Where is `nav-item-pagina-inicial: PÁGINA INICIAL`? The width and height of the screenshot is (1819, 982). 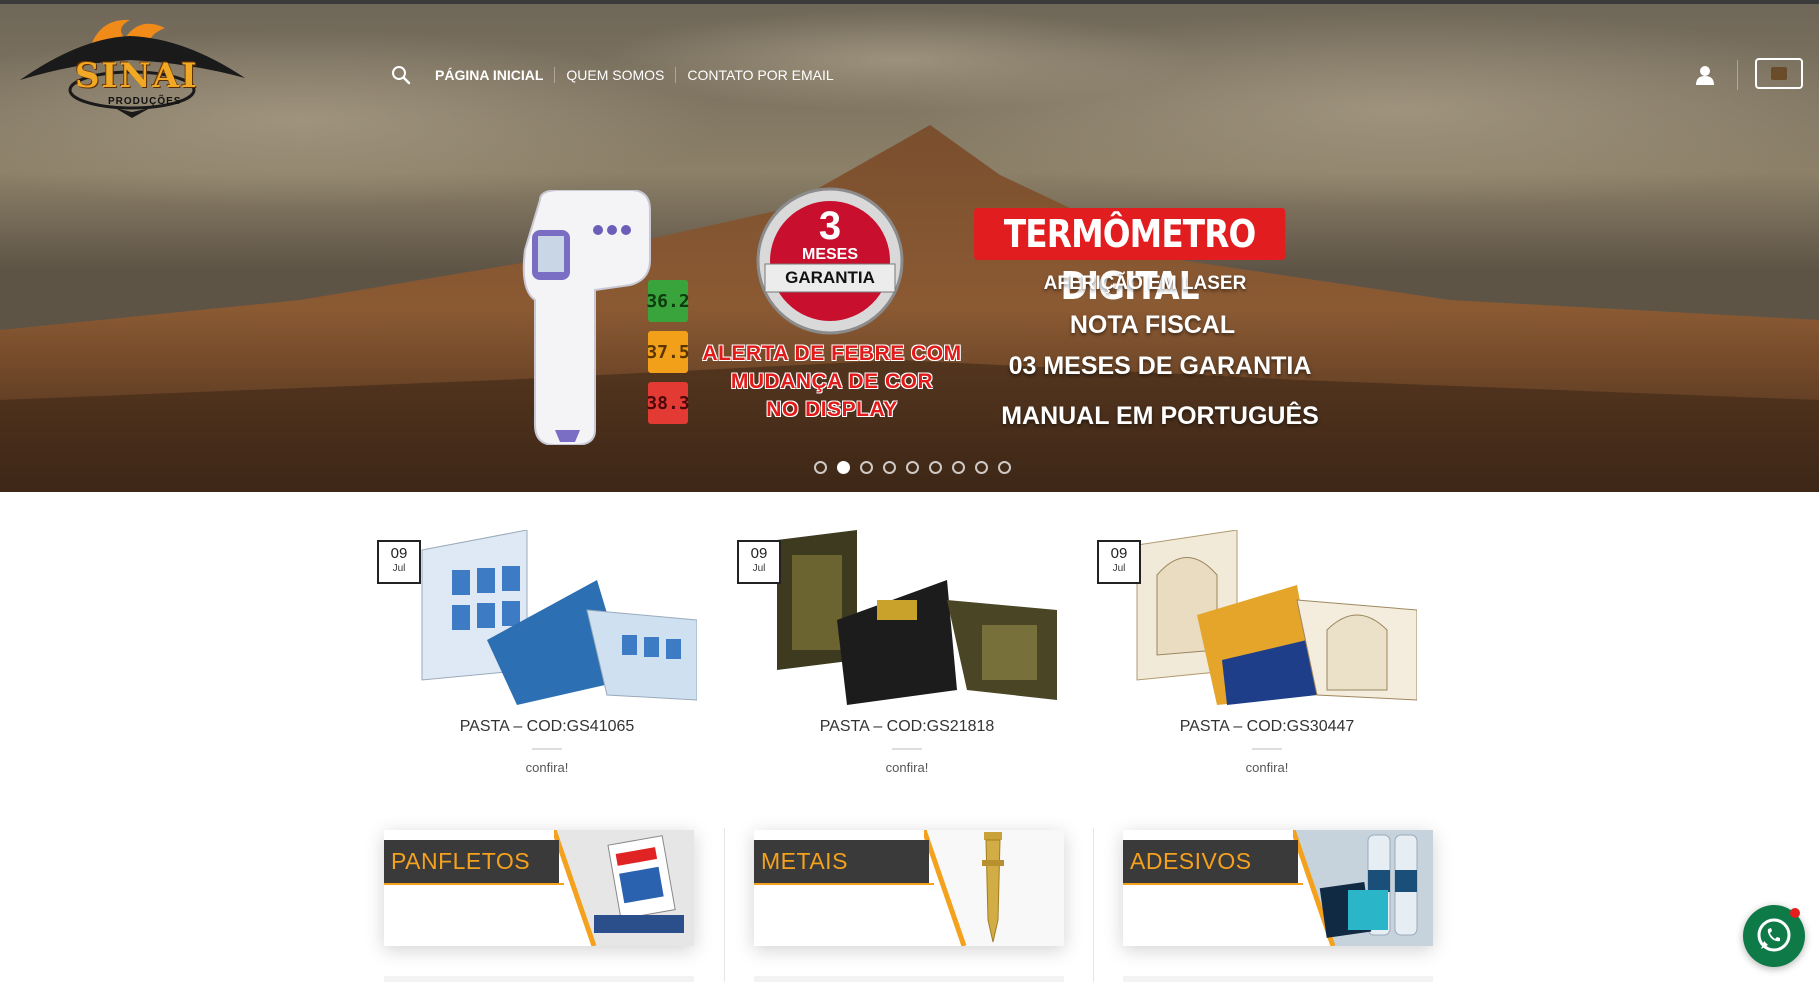 nav-item-pagina-inicial: PÁGINA INICIAL is located at coordinates (489, 75).